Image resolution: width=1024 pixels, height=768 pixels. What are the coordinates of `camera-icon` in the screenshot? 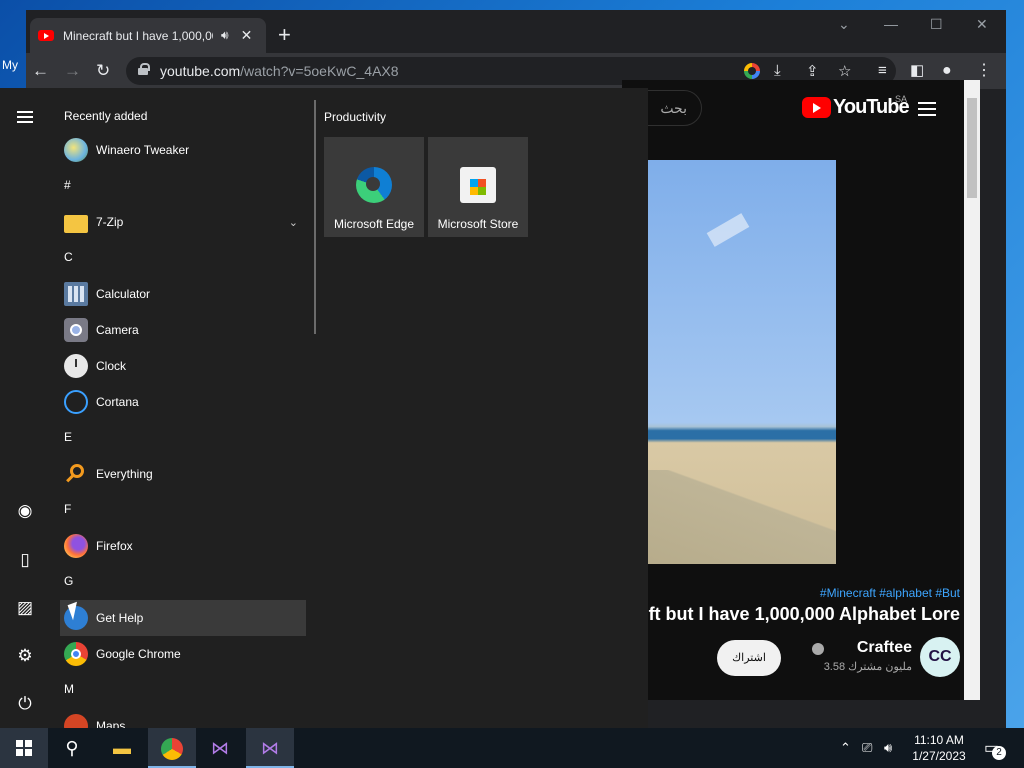 It's located at (76, 330).